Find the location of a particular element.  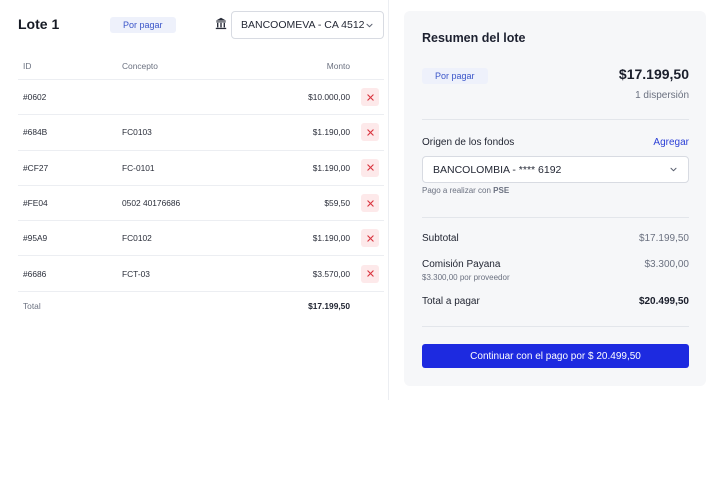

column-header-concept: Concepto is located at coordinates (140, 65).